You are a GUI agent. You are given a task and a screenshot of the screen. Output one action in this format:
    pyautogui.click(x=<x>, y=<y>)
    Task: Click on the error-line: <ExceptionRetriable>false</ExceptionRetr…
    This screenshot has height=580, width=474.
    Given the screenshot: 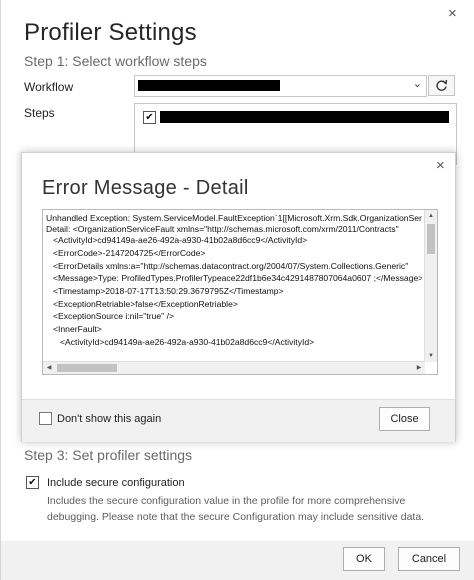 What is the action you would take?
    pyautogui.click(x=145, y=304)
    